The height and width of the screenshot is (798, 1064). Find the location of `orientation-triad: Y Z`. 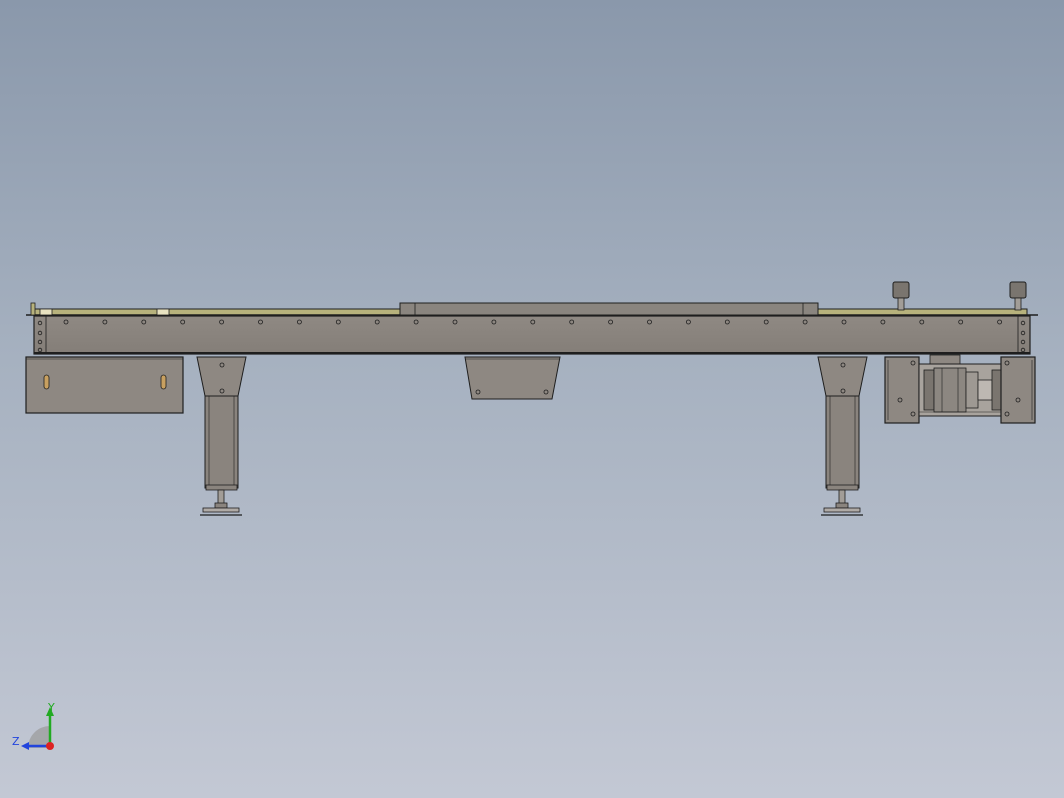

orientation-triad: Y Z is located at coordinates (33, 725).